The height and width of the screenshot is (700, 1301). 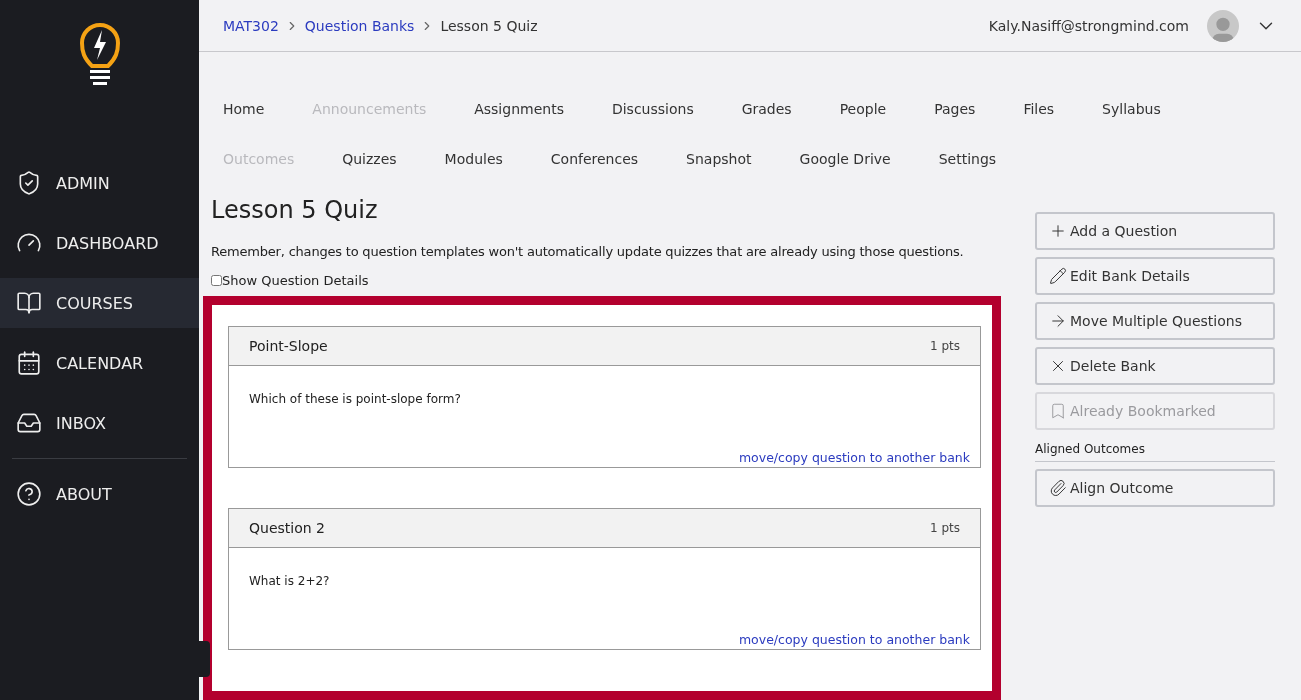 I want to click on question-text: What is 2+2?, so click(x=290, y=581).